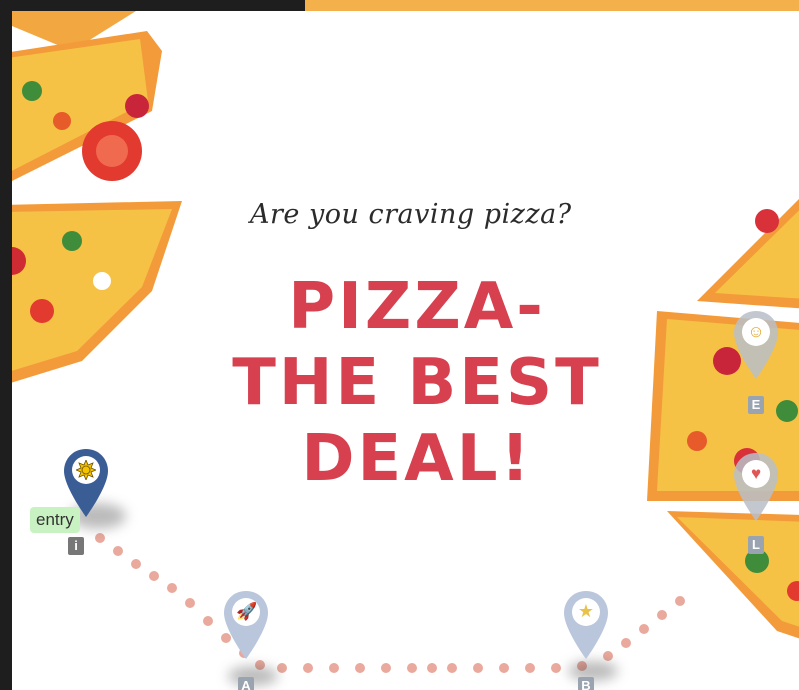  I want to click on smiley-icon: ☺, so click(756, 331).